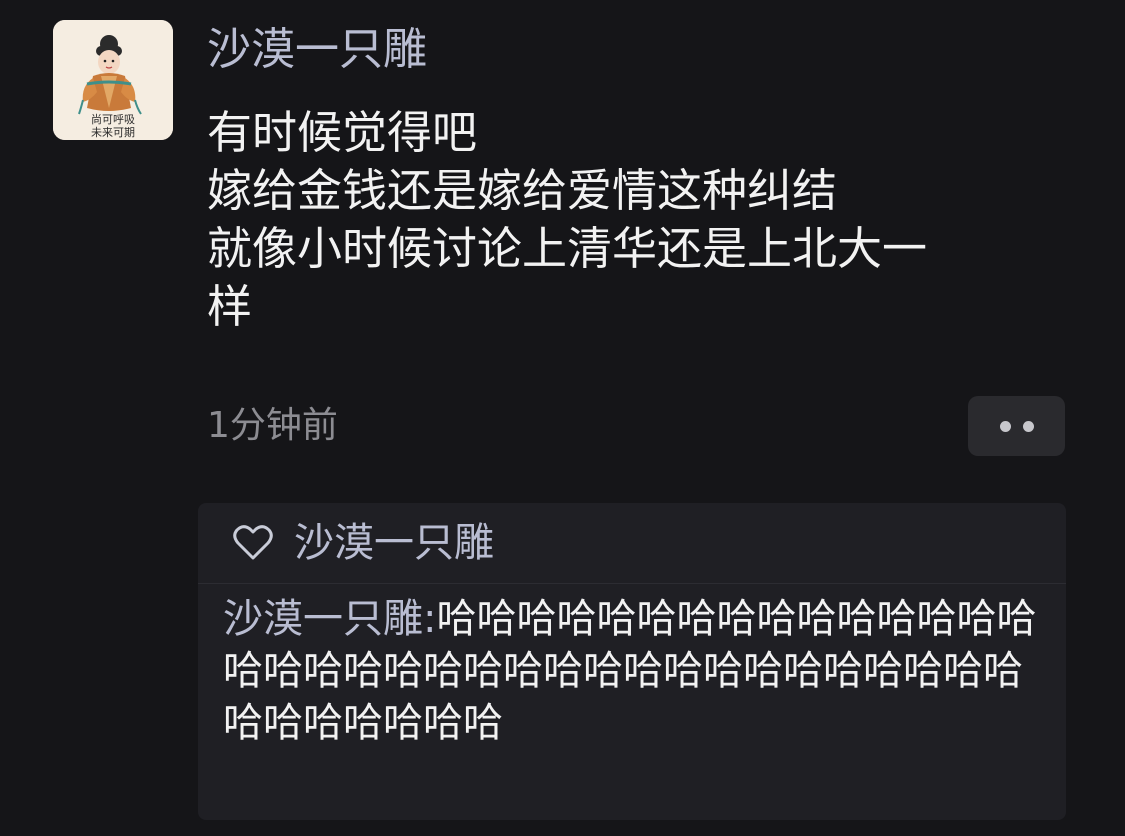 The height and width of the screenshot is (836, 1125). Describe the element at coordinates (342, 132) in the screenshot. I see `post-line: 有时候觉得吧` at that location.